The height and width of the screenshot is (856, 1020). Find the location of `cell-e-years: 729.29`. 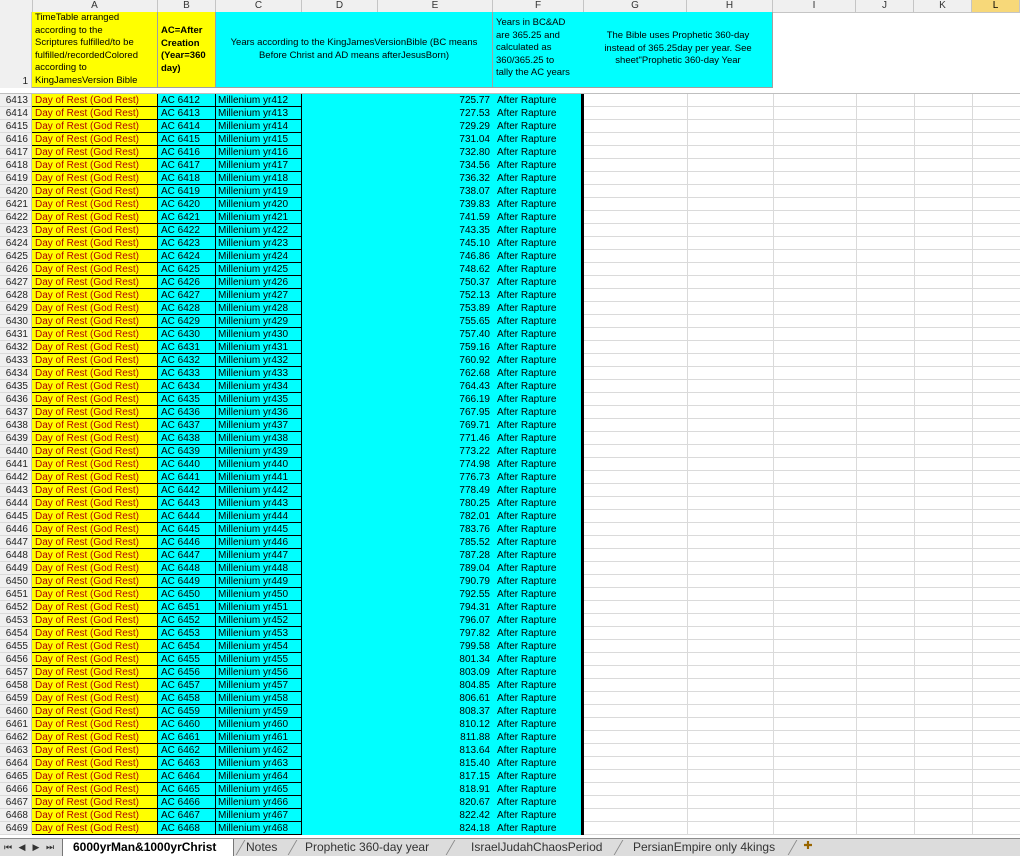

cell-e-years: 729.29 is located at coordinates (397, 126).